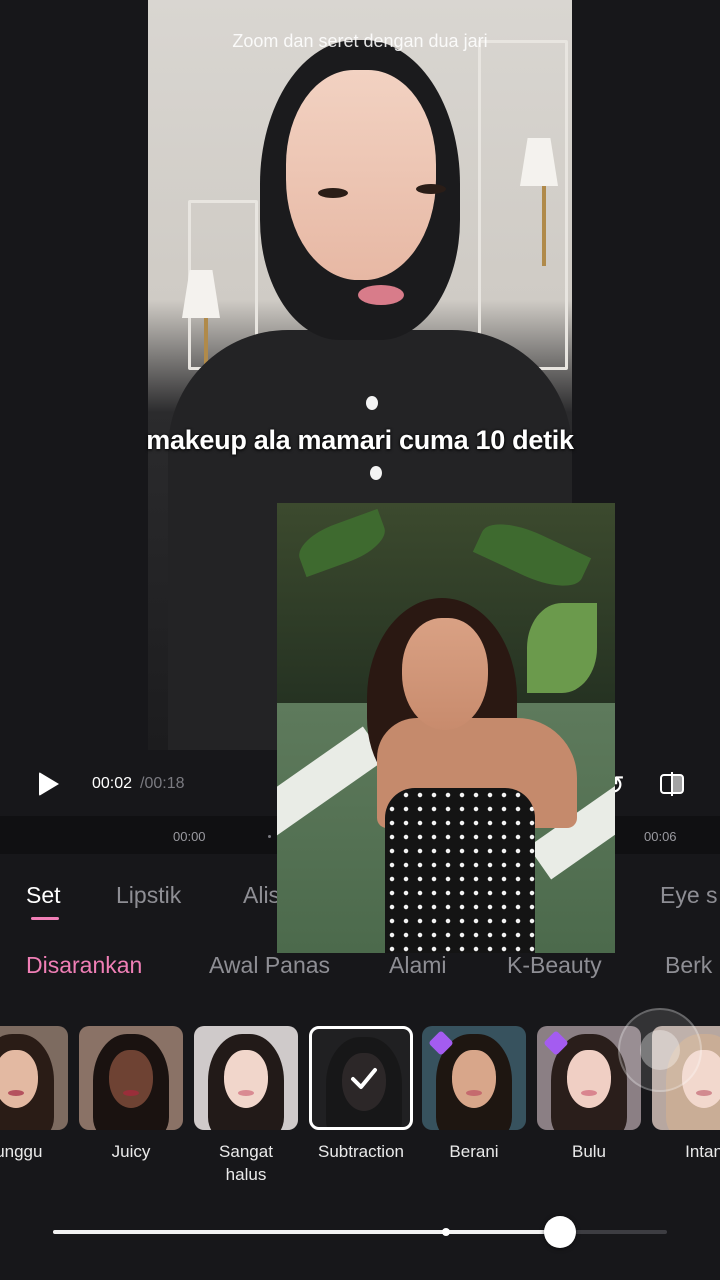 This screenshot has width=720, height=1280. What do you see at coordinates (559, 1232) in the screenshot?
I see `slider-knob` at bounding box center [559, 1232].